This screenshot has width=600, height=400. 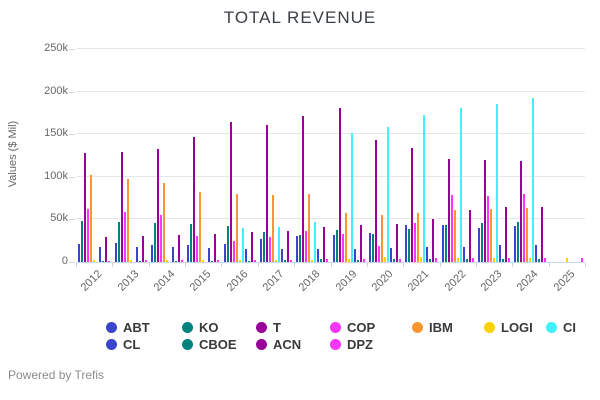 I want to click on bar-CI-2018, so click(x=315, y=242).